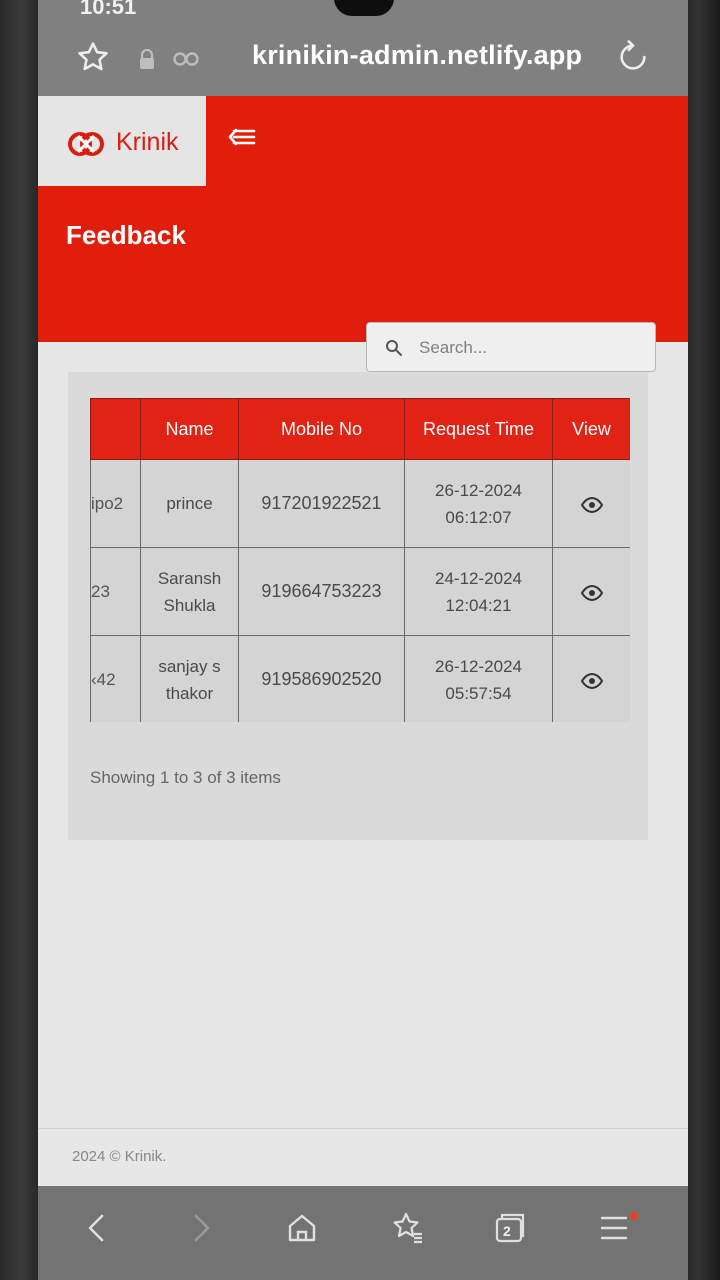  I want to click on browser-toolbar: 10:51 krinikin-admin.netlify.app, so click(363, 48).